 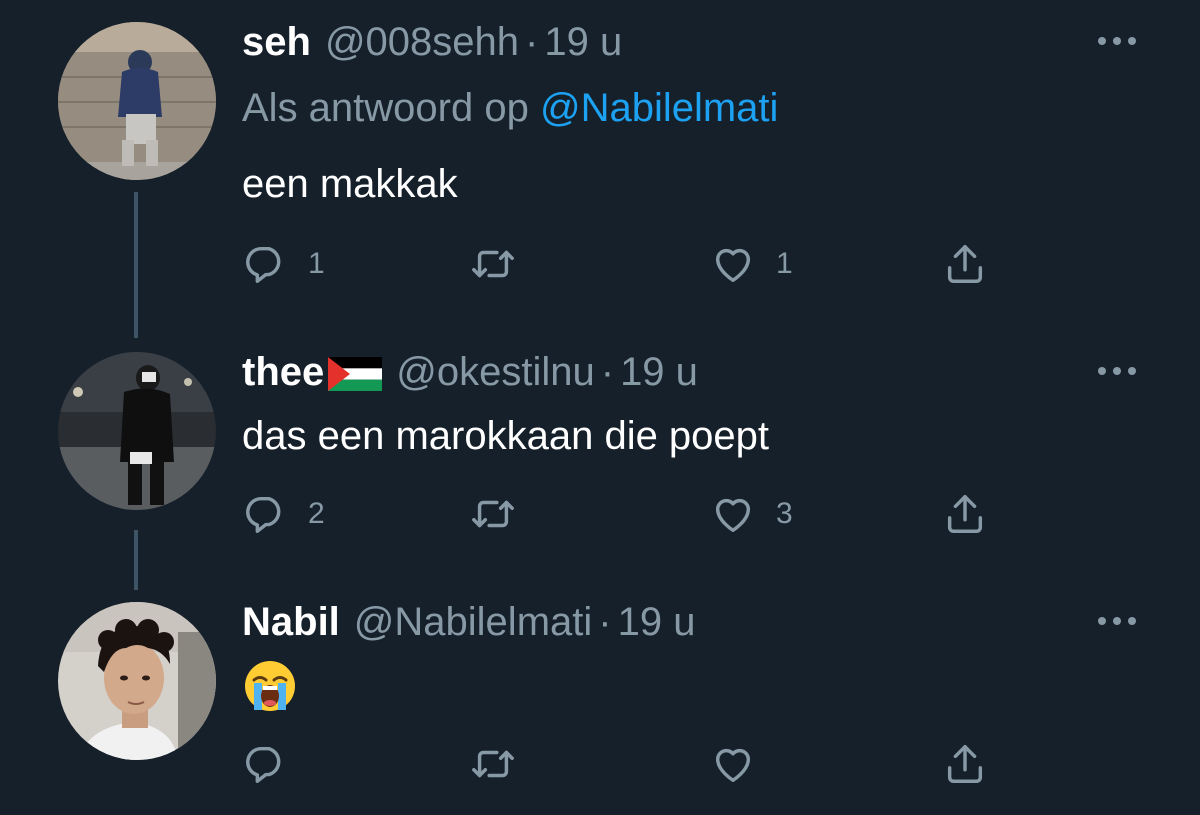 What do you see at coordinates (137, 101) in the screenshot?
I see `avatar-seh` at bounding box center [137, 101].